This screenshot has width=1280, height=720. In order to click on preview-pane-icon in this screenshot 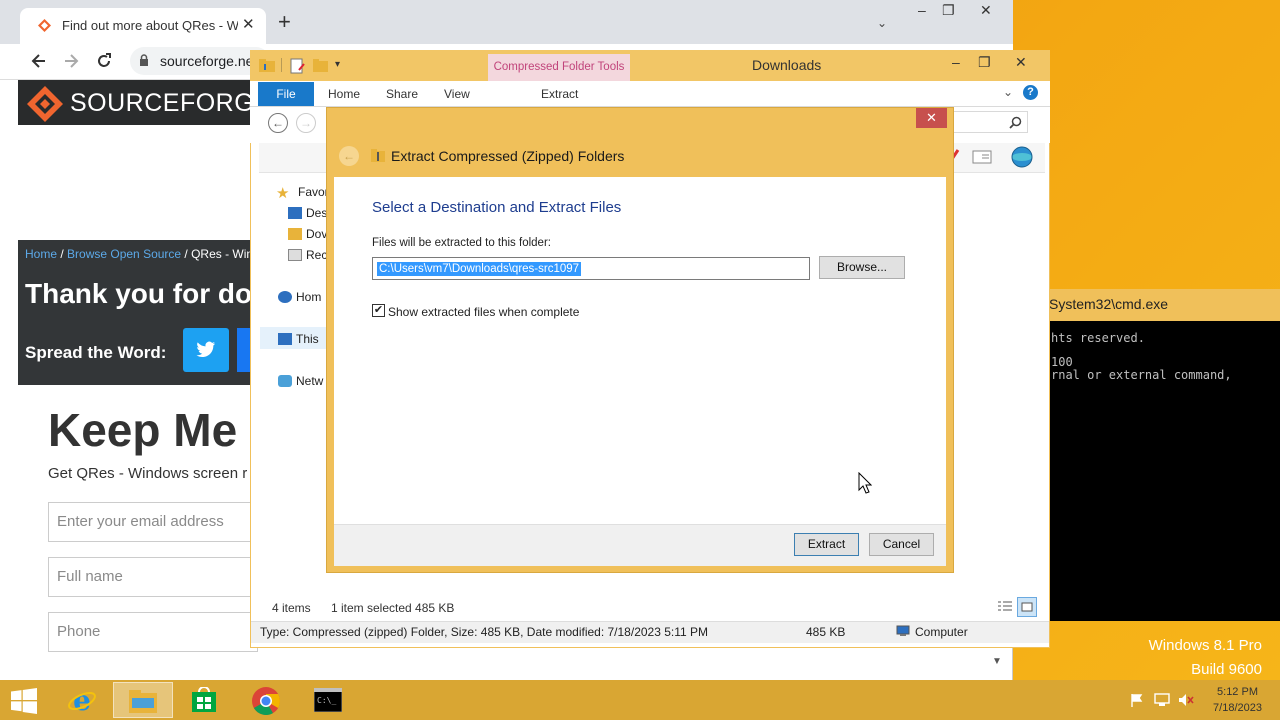, I will do `click(982, 157)`.